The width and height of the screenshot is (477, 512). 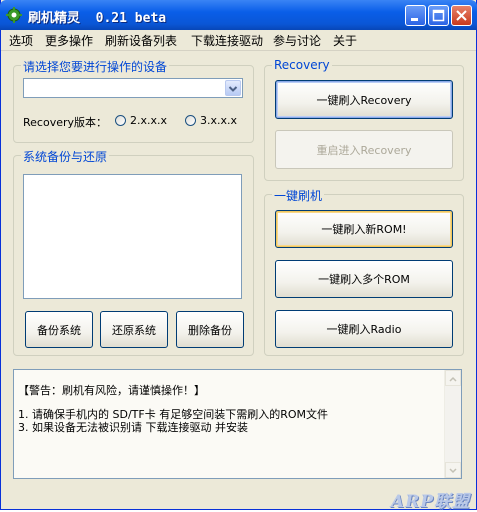 I want to click on flash-new-rom-button: 一键刷入新ROM!, so click(x=364, y=229).